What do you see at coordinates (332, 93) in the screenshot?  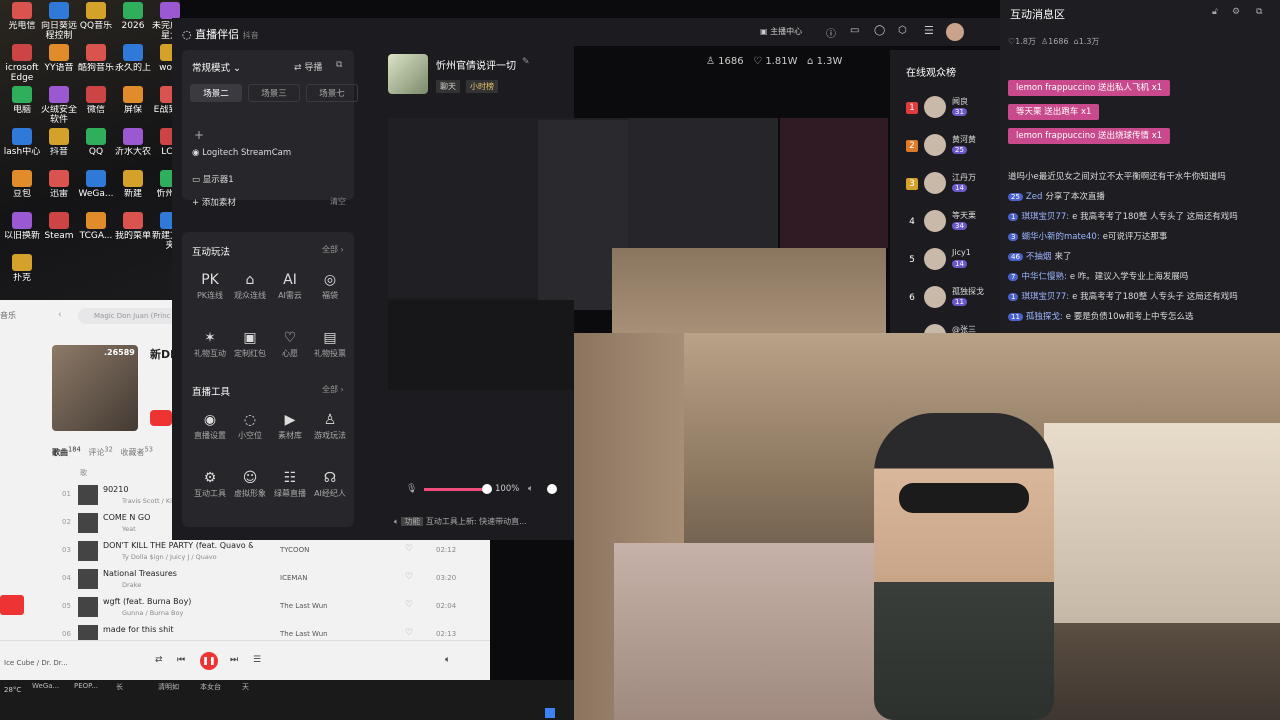 I see `tab-scene: 场景七` at bounding box center [332, 93].